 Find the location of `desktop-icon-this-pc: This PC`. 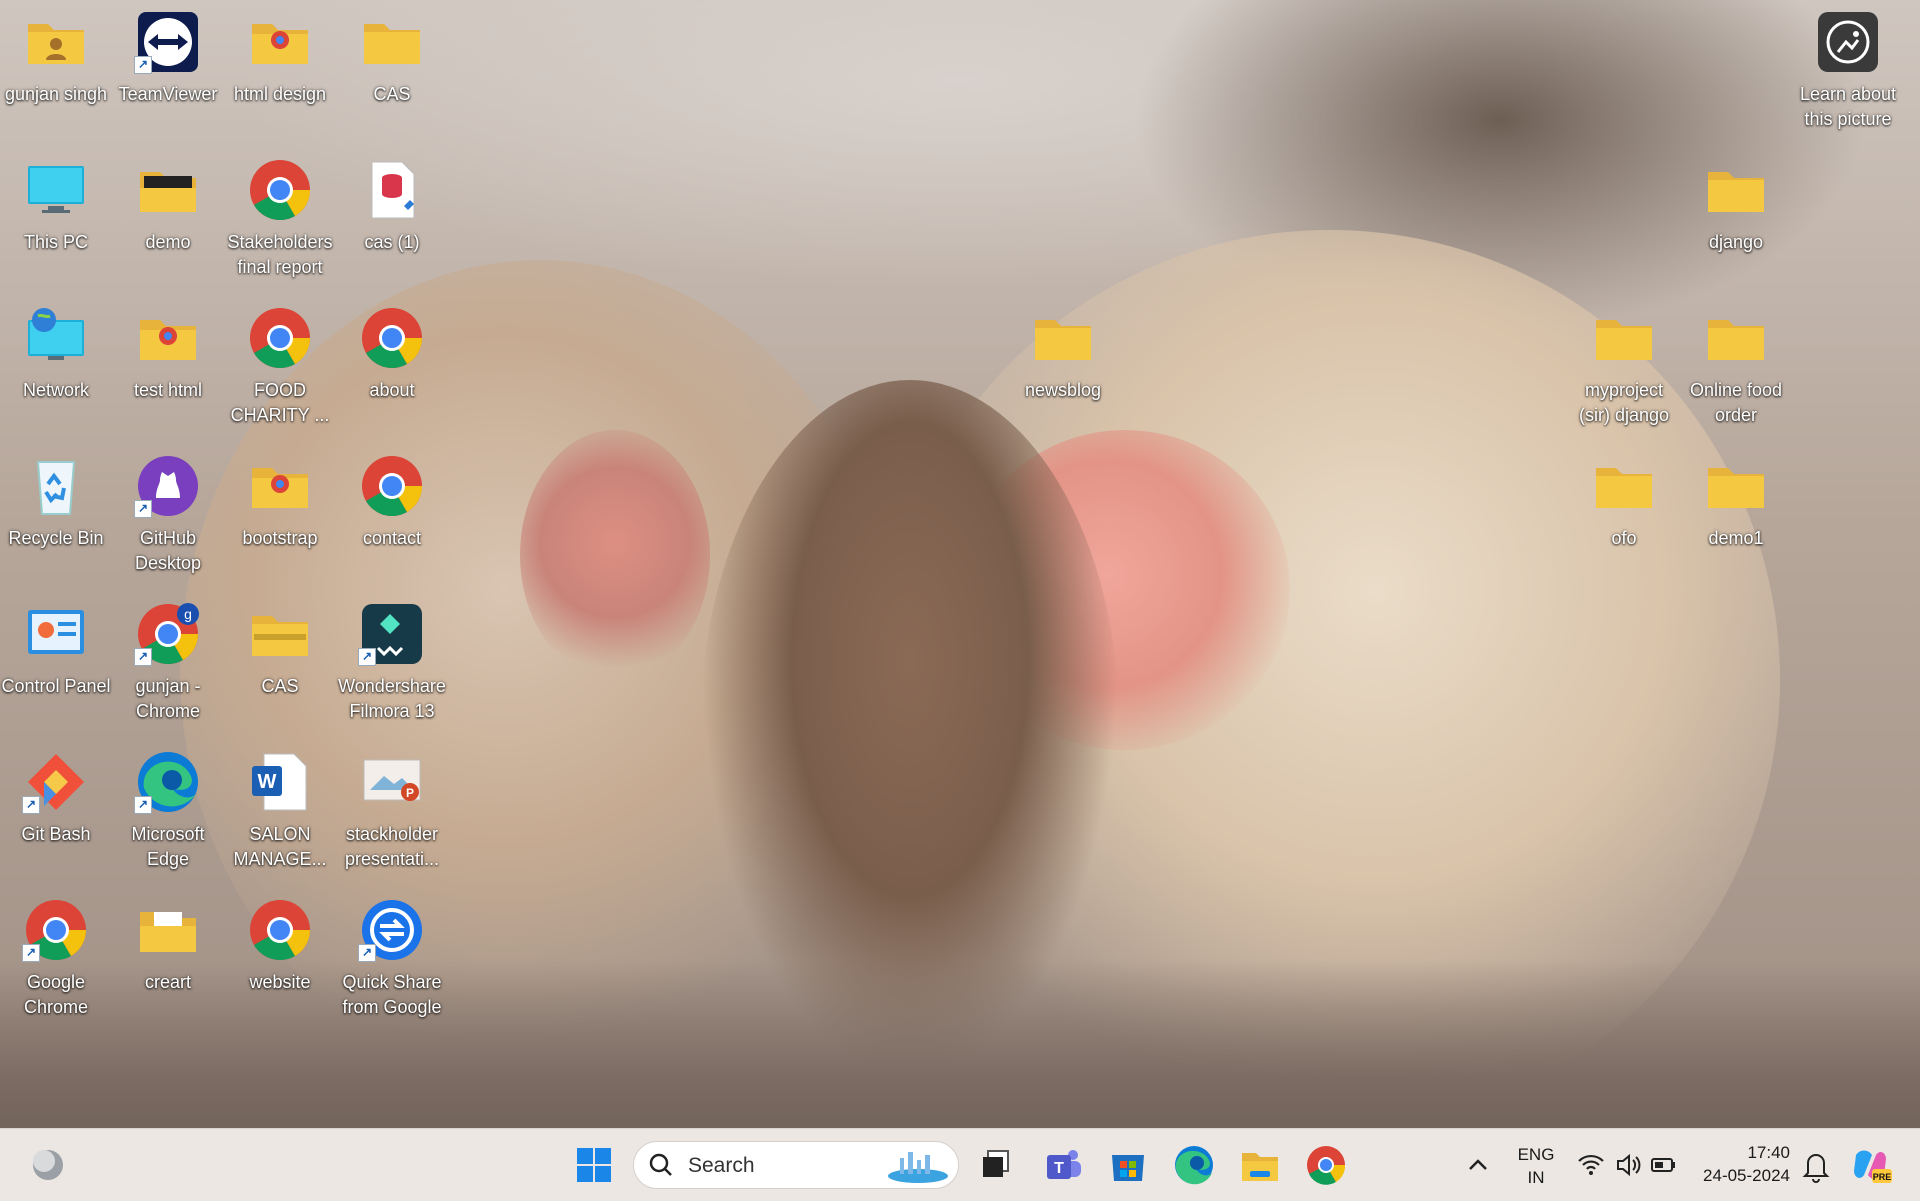

desktop-icon-this-pc: This PC is located at coordinates (56, 218).